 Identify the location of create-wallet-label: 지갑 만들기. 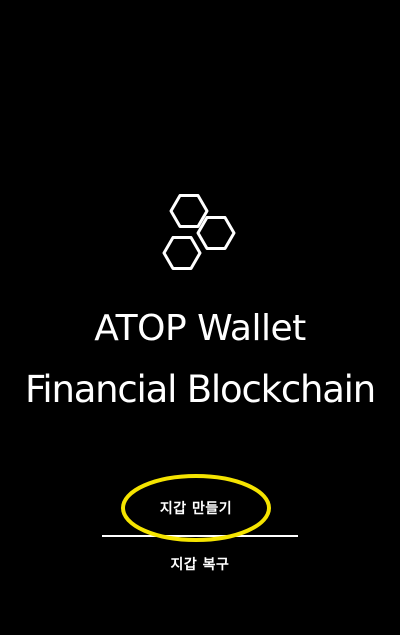
(196, 509).